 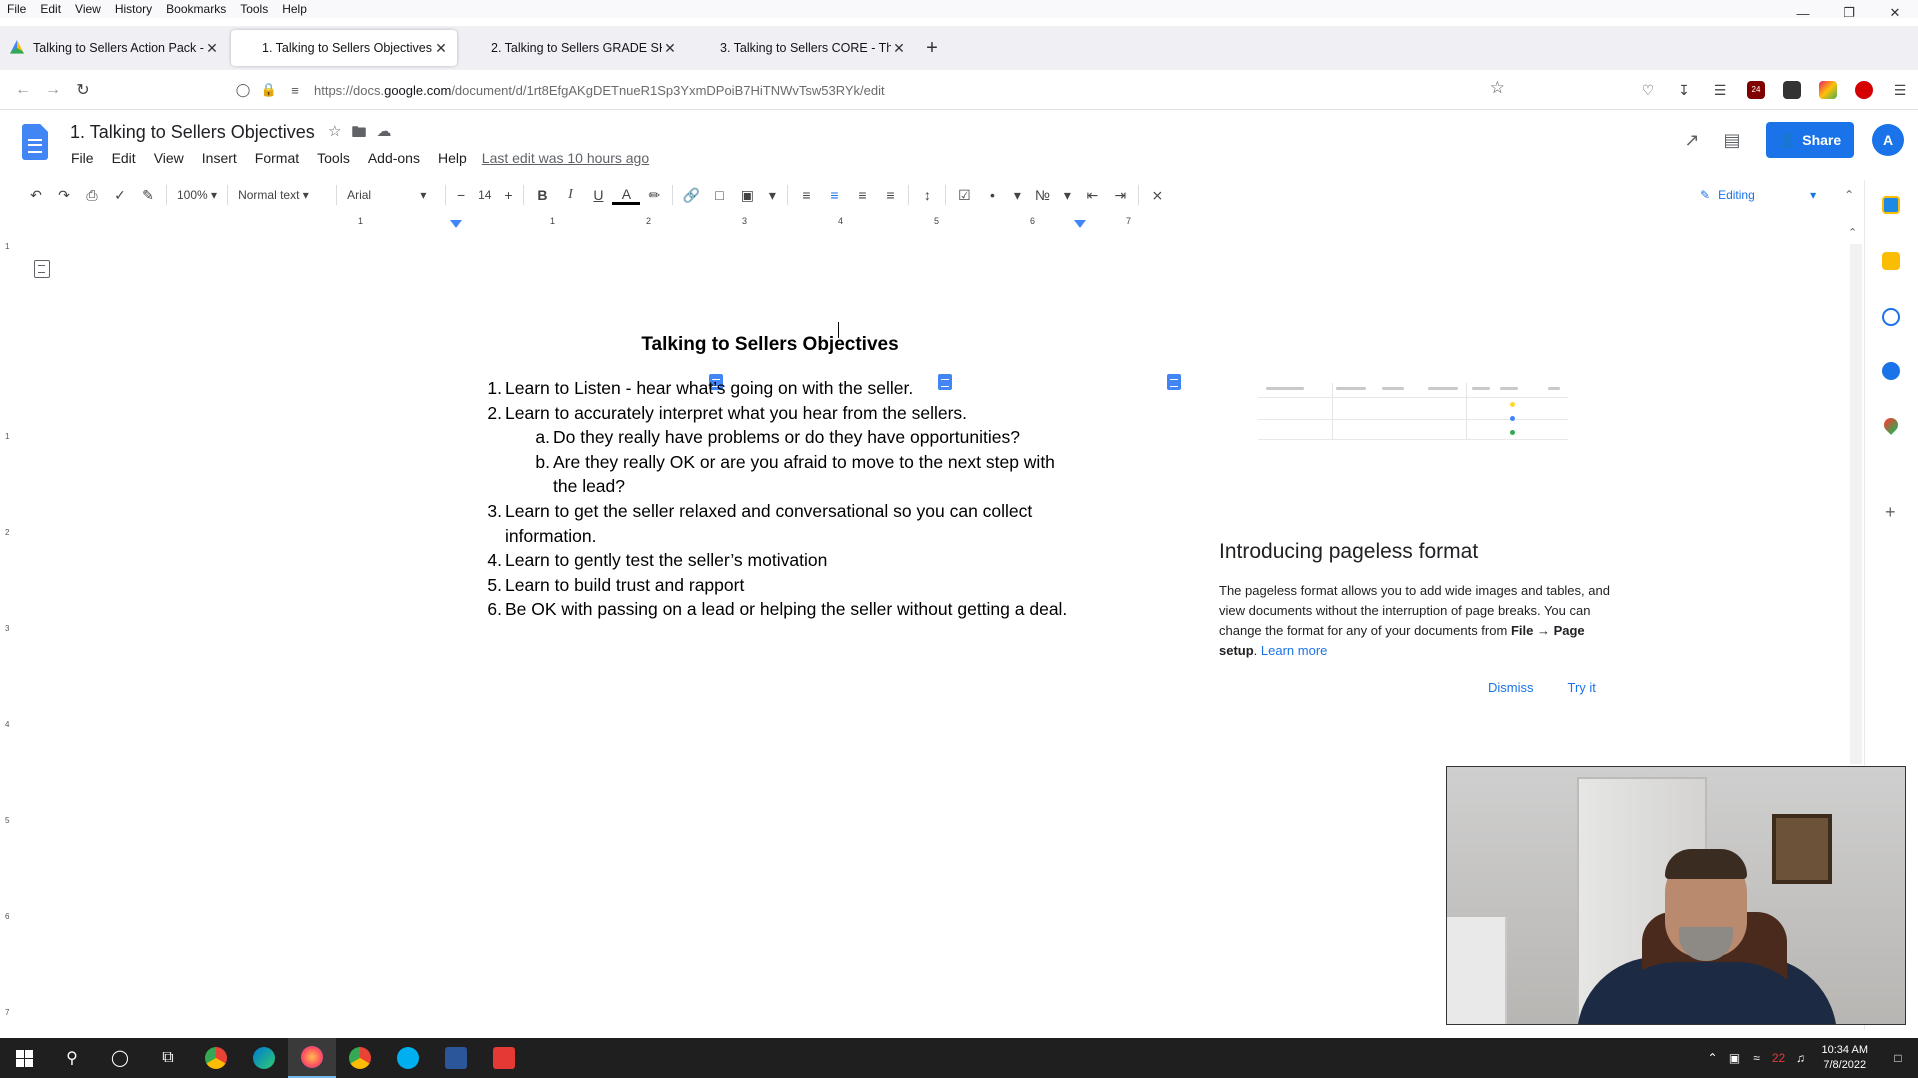 I want to click on document-outline-icon, so click(x=42, y=269).